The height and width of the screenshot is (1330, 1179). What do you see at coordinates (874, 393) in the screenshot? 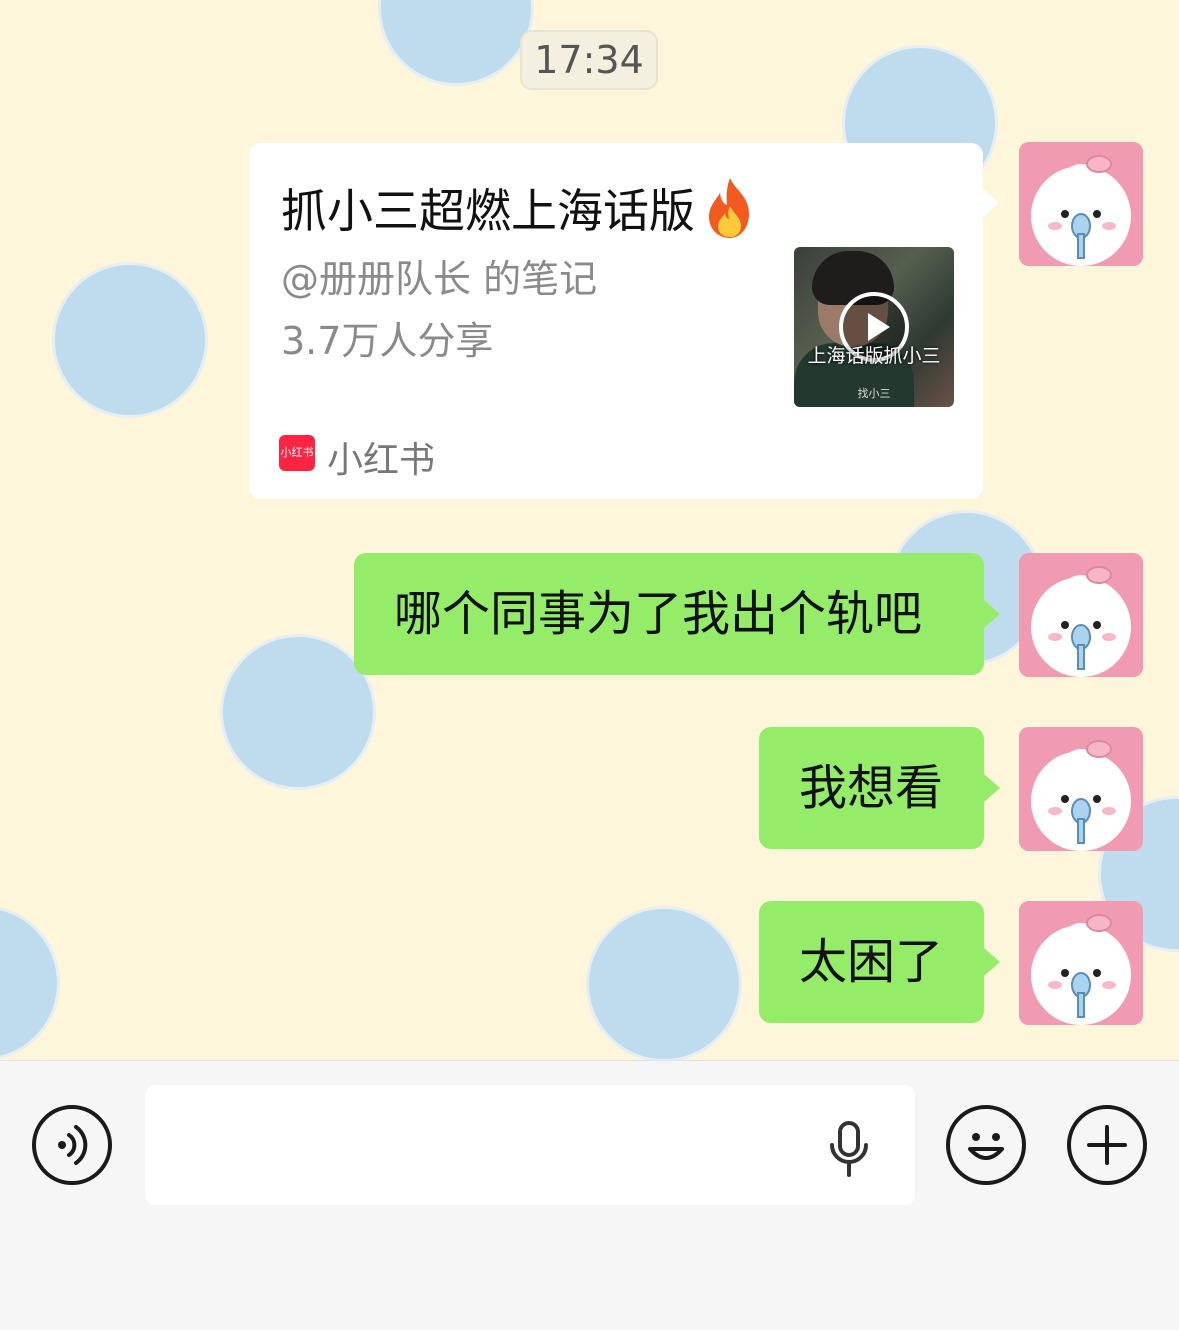
I see `thumbnail-subcaption: 找小三` at bounding box center [874, 393].